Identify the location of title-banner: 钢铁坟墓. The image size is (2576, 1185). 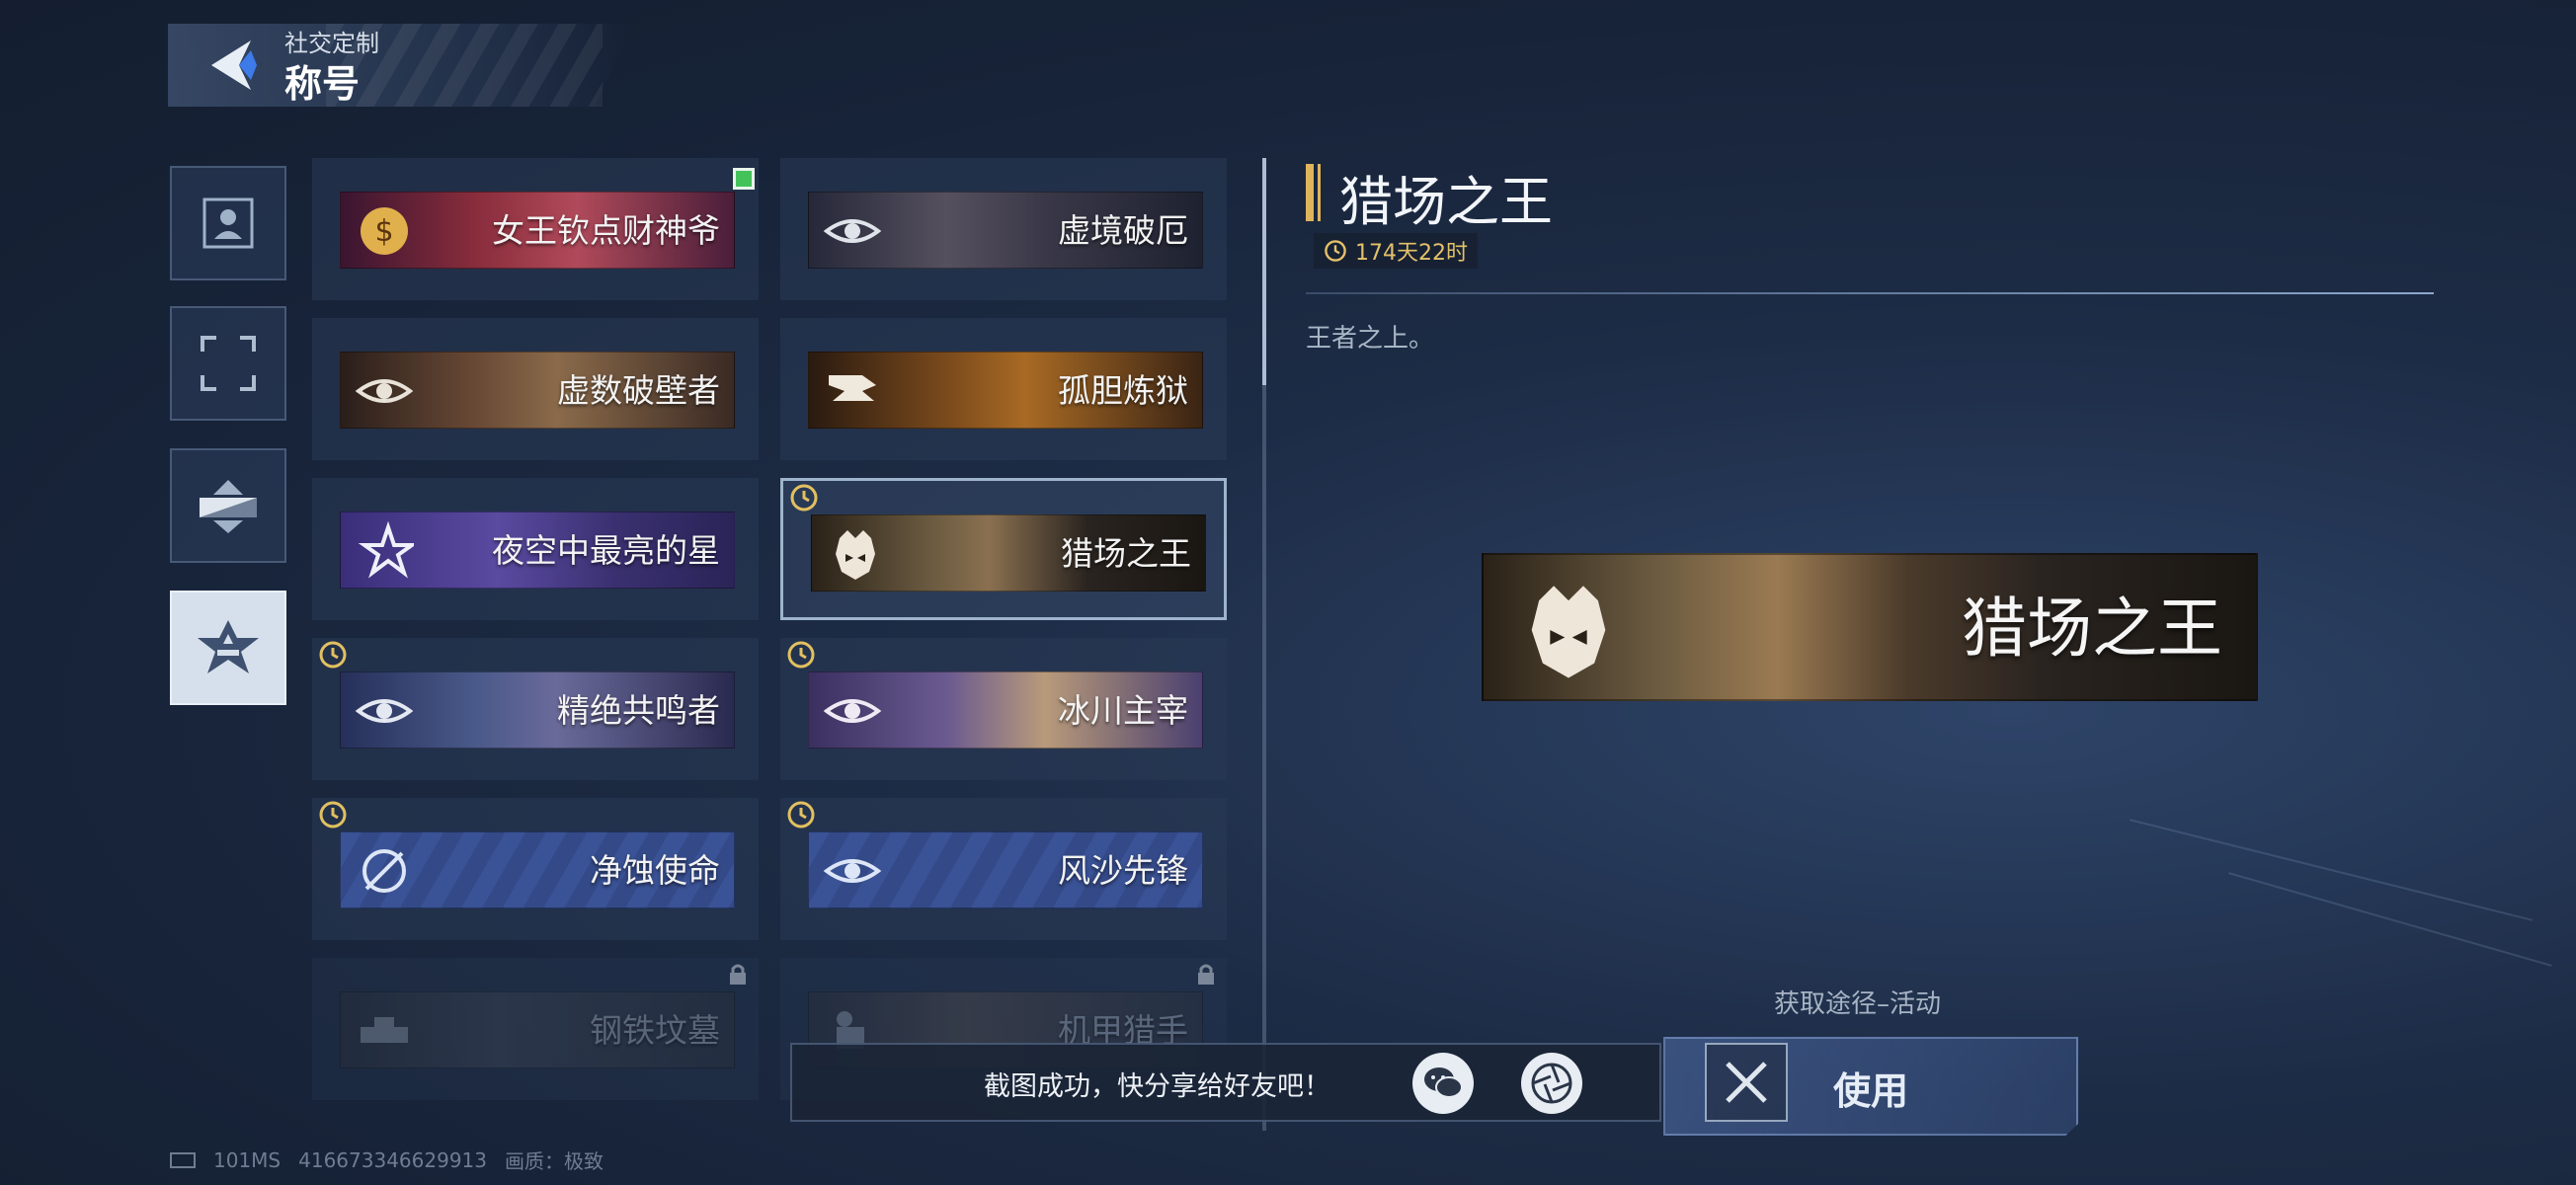
(537, 1030).